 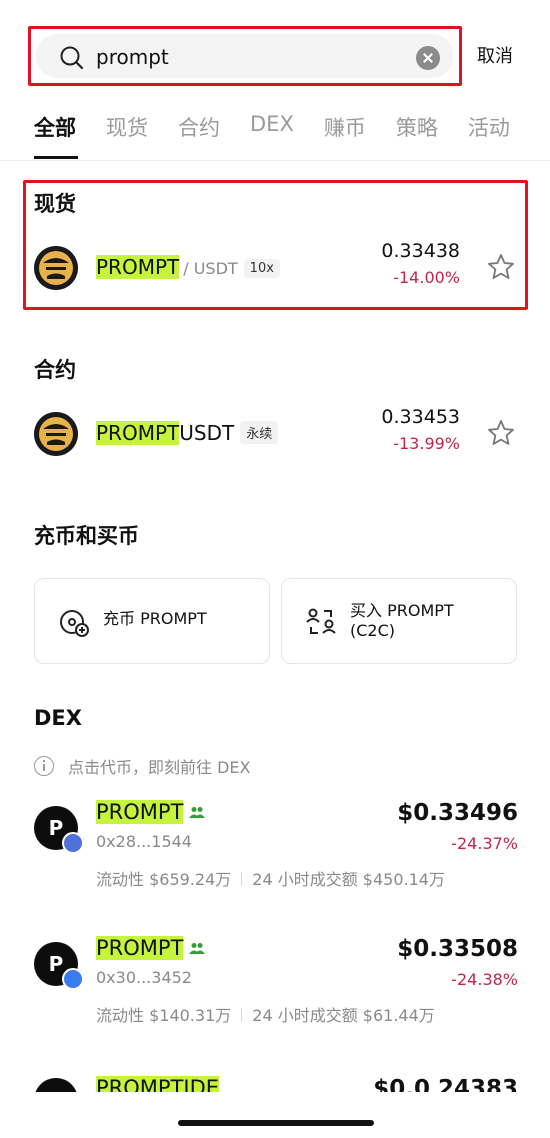 I want to click on search-icon, so click(x=72, y=58).